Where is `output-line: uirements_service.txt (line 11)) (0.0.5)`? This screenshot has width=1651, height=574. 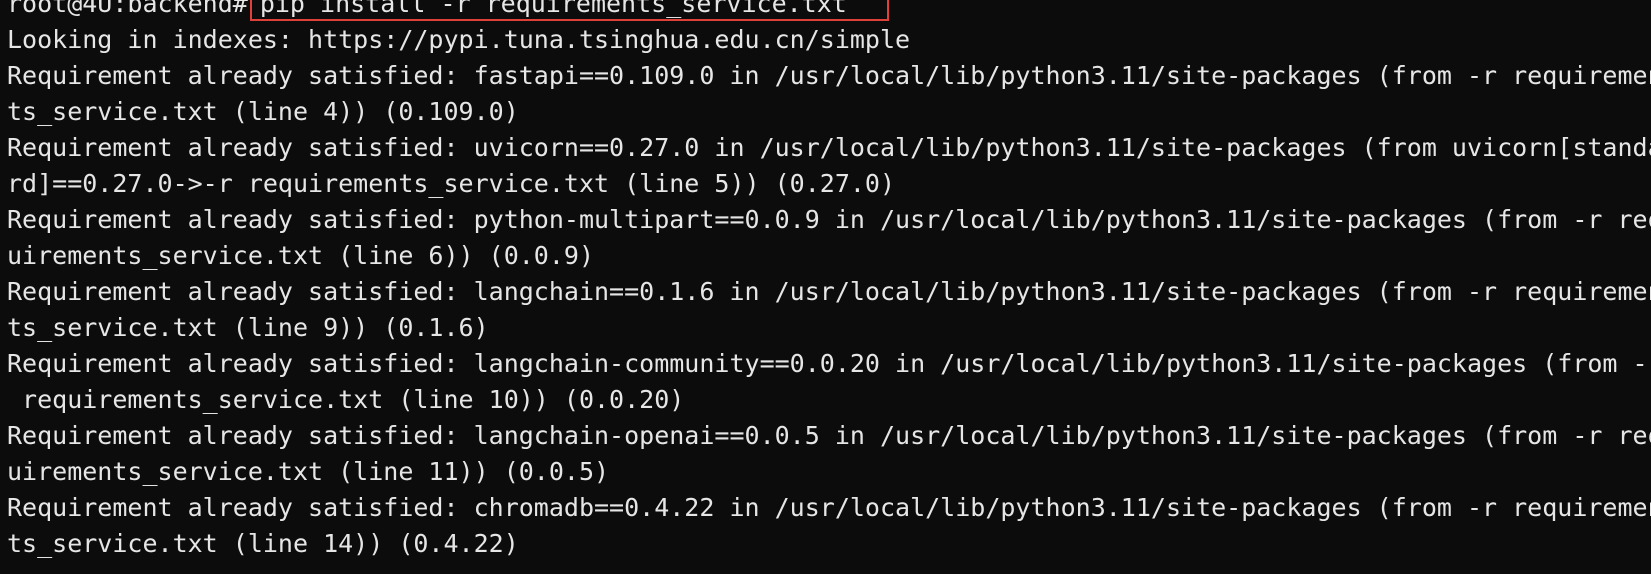 output-line: uirements_service.txt (line 11)) (0.0.5) is located at coordinates (308, 471).